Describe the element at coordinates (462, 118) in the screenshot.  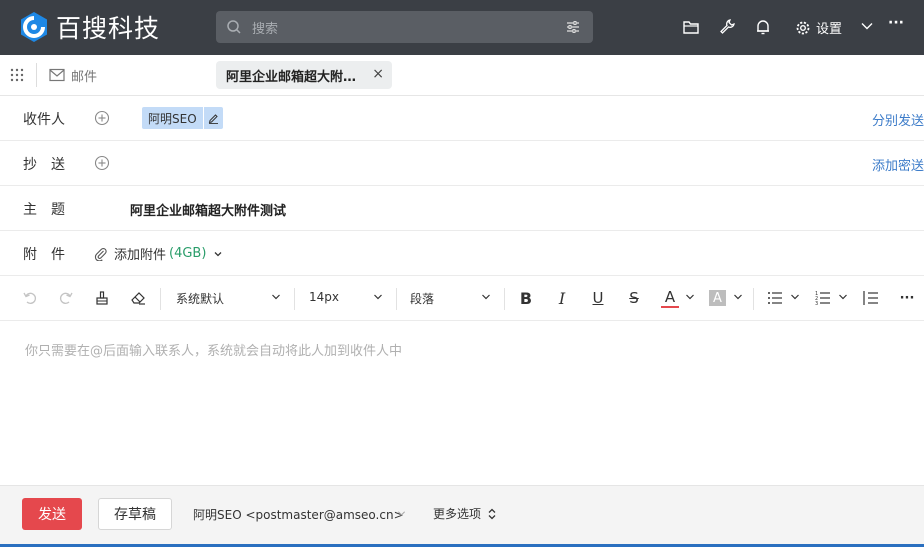
I see `to-row: 收件人 阿明SEO 分别发送` at that location.